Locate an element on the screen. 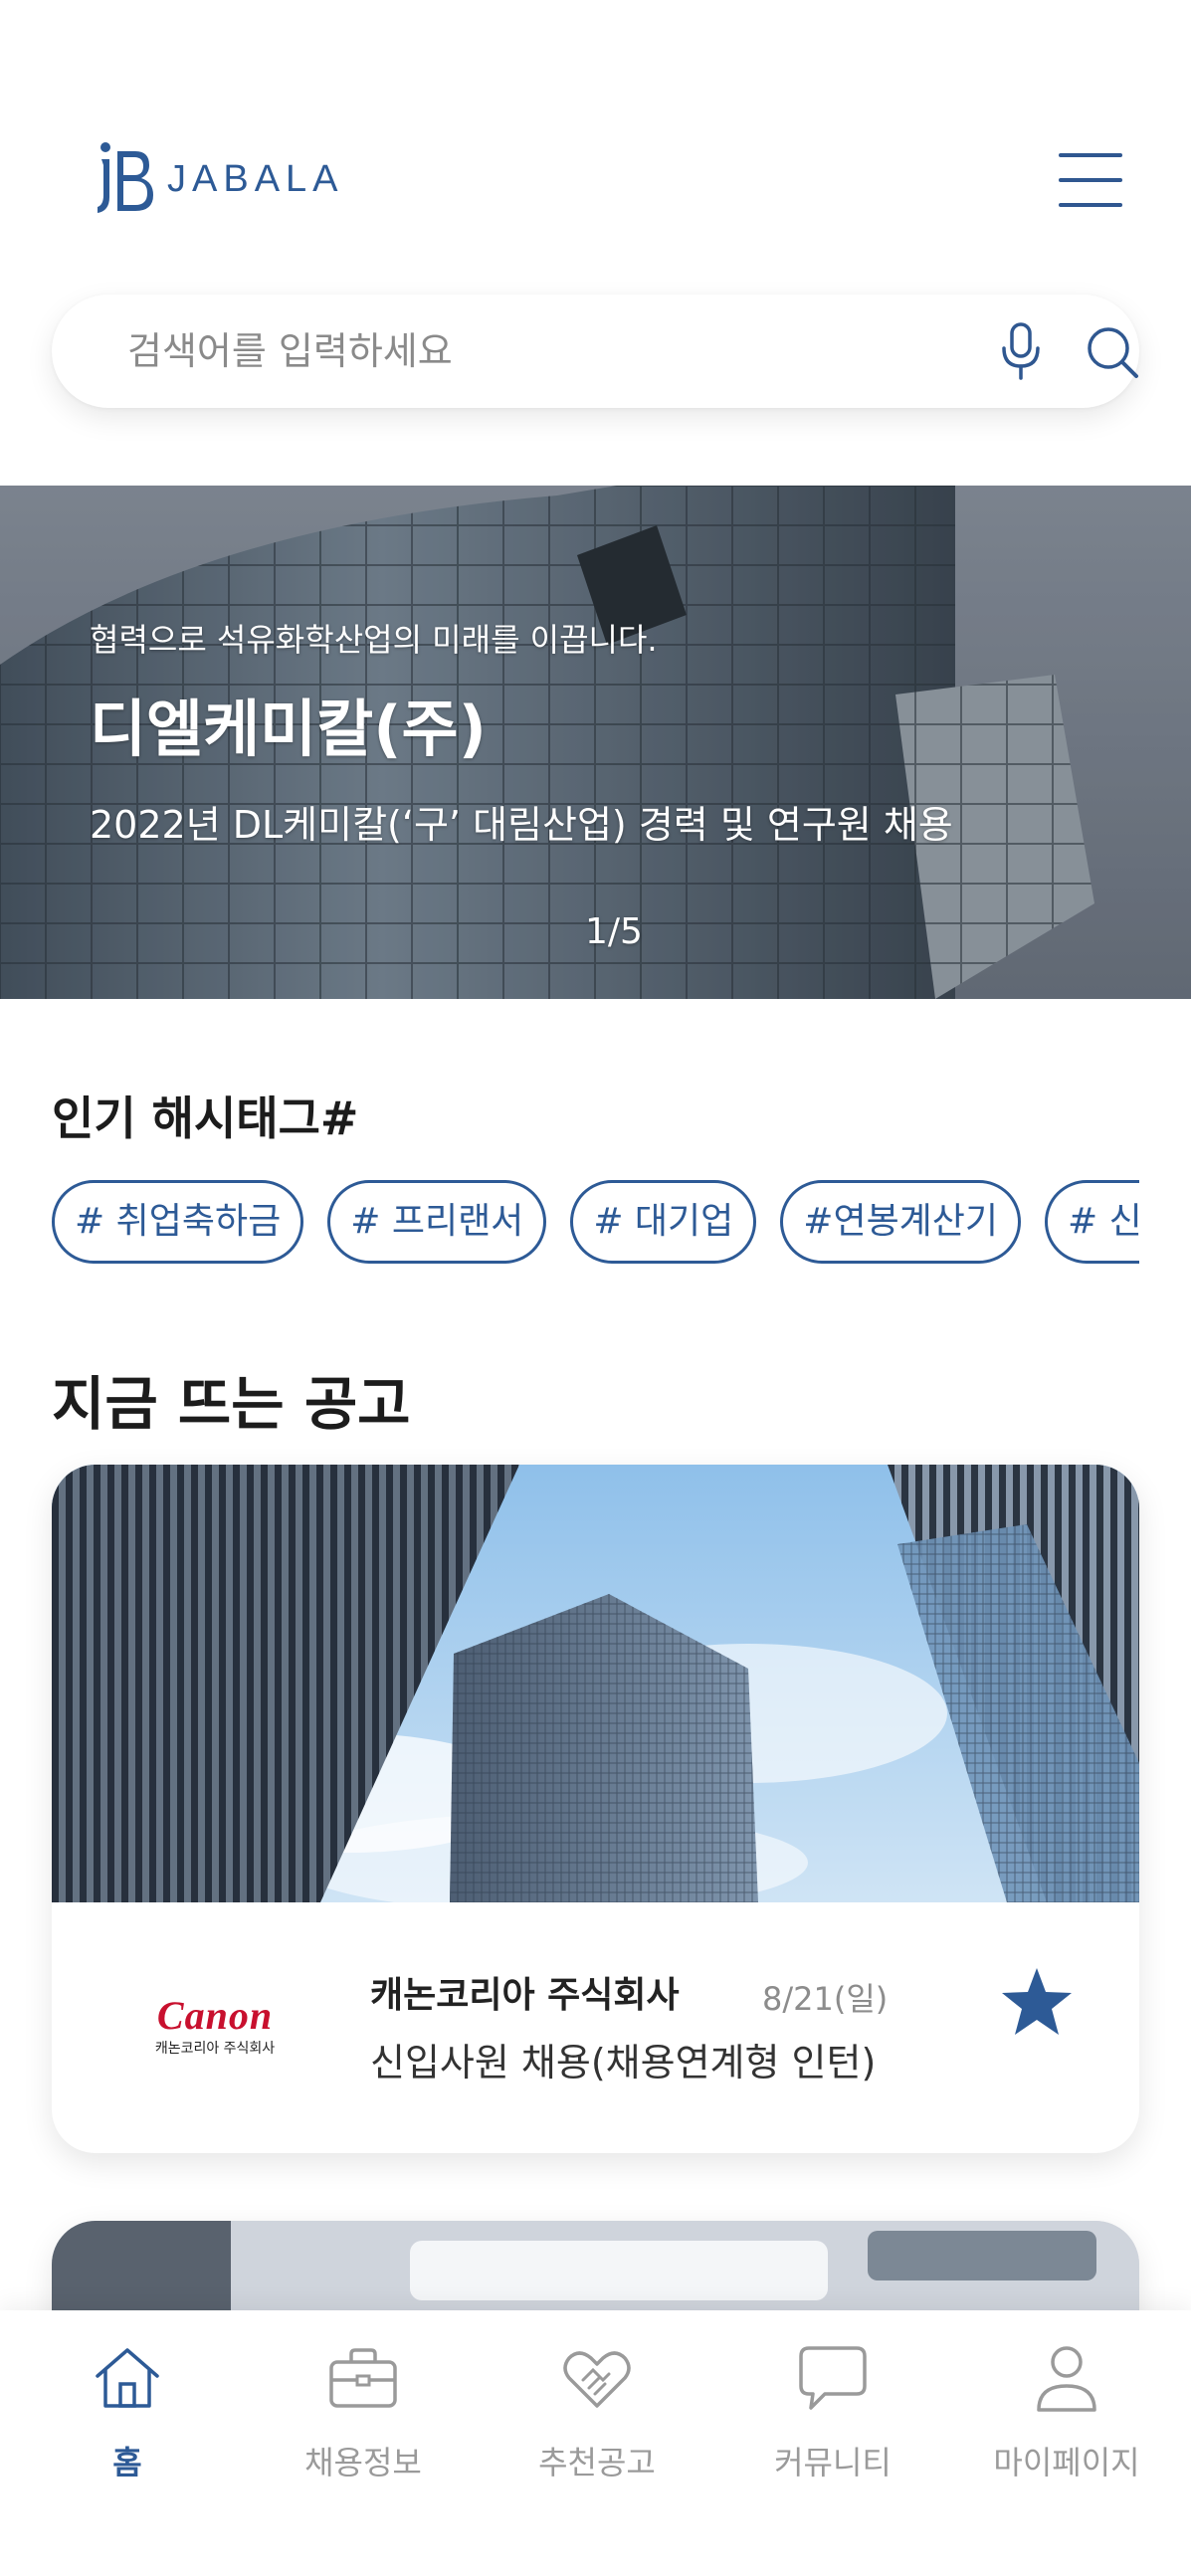  mic-icon is located at coordinates (1021, 351).